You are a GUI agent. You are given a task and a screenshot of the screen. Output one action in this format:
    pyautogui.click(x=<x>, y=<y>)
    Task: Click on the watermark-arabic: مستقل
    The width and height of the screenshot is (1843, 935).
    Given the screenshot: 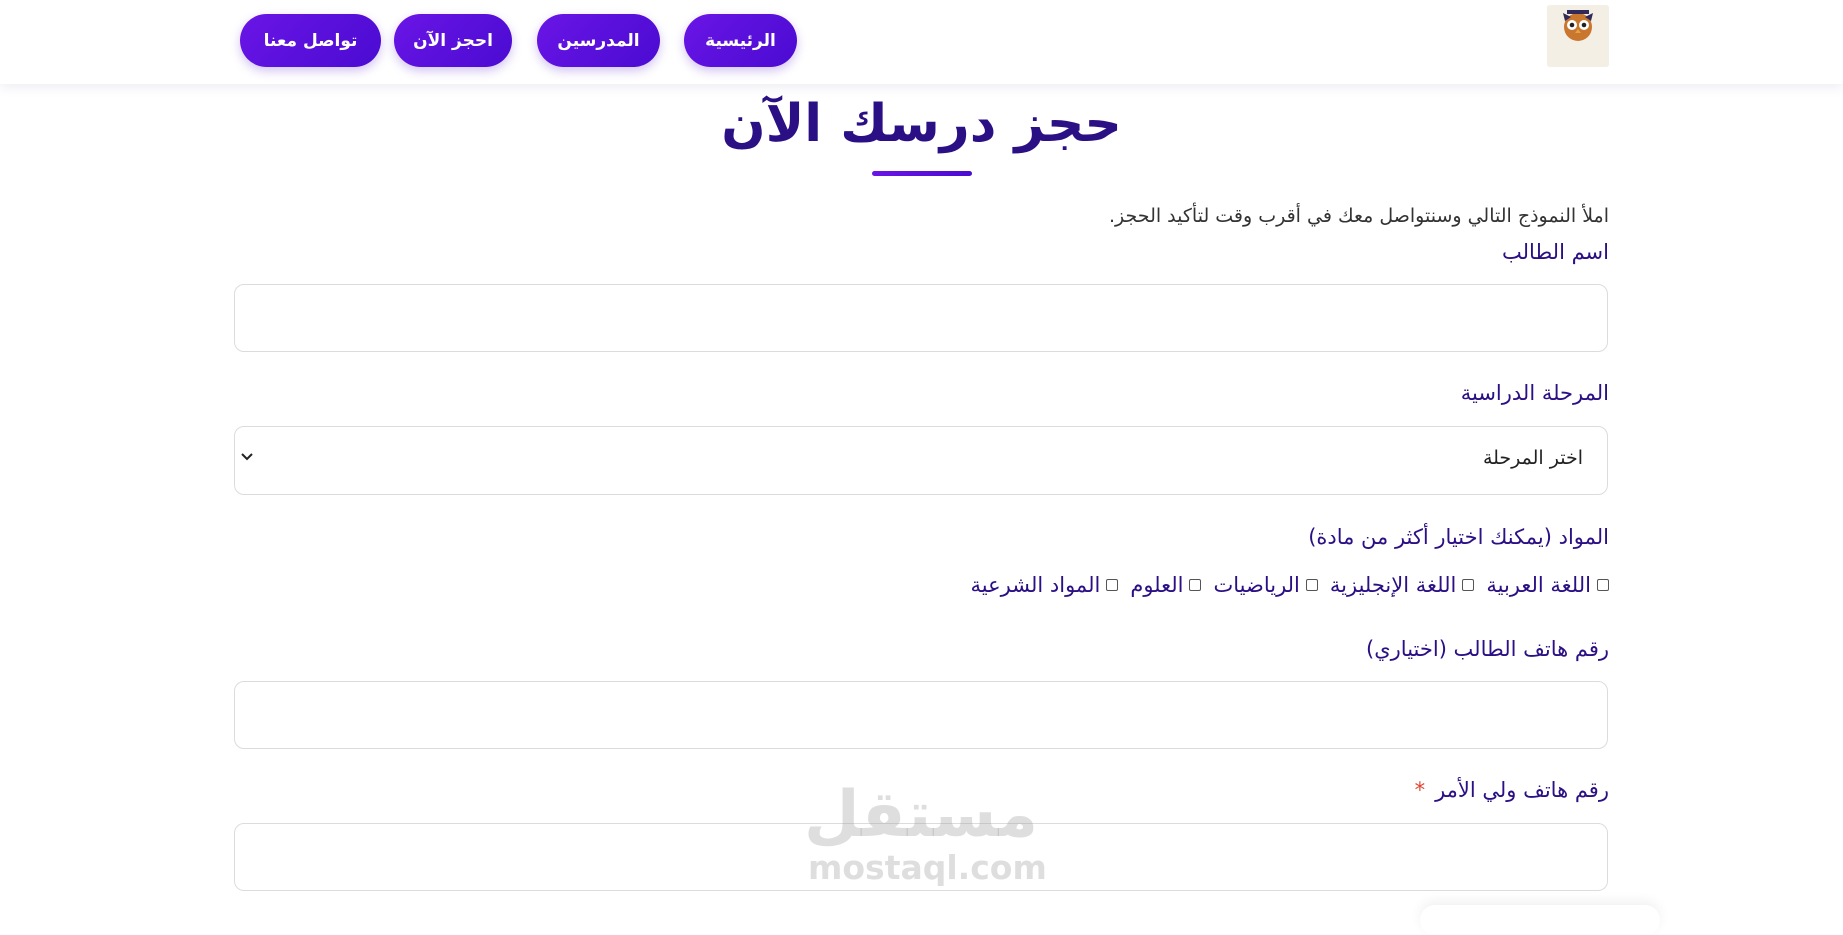 What is the action you would take?
    pyautogui.click(x=920, y=815)
    